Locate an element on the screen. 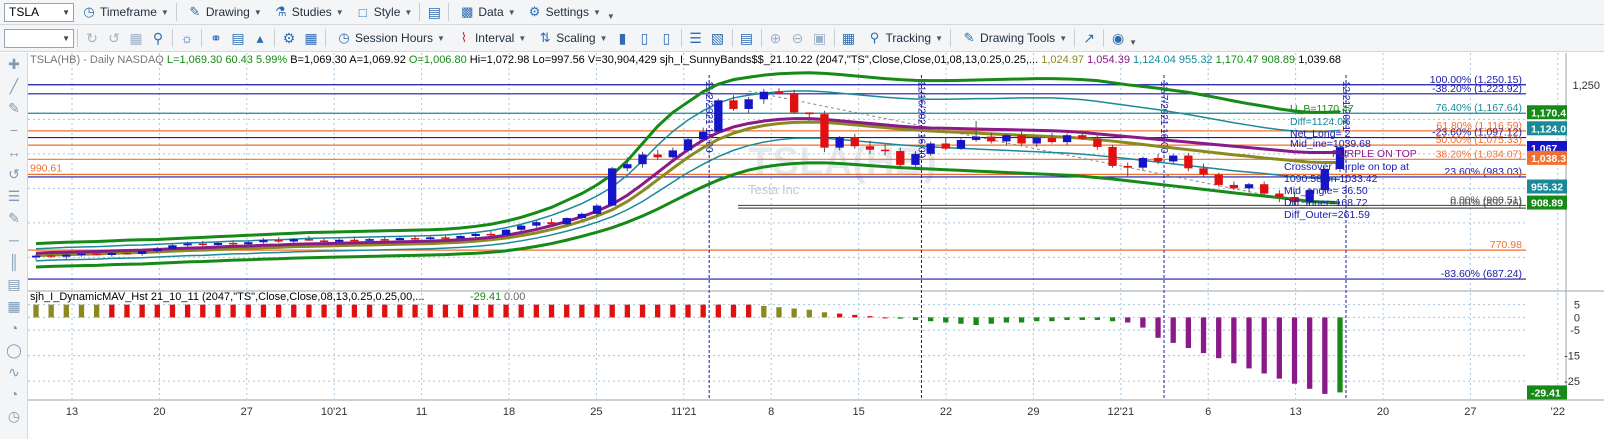 This screenshot has width=1604, height=439. y-axis-label: 1,250 is located at coordinates (1586, 86).